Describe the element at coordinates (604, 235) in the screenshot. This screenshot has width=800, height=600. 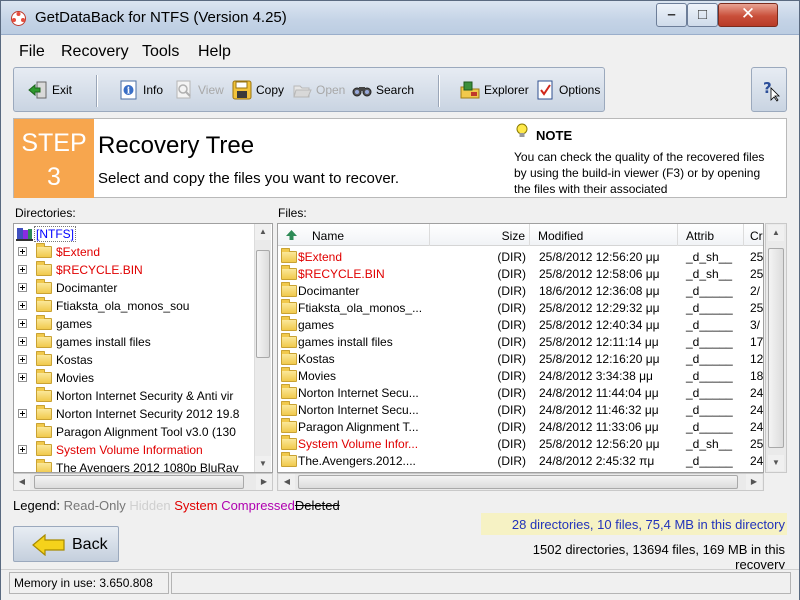
I see `column-modified: Modified` at that location.